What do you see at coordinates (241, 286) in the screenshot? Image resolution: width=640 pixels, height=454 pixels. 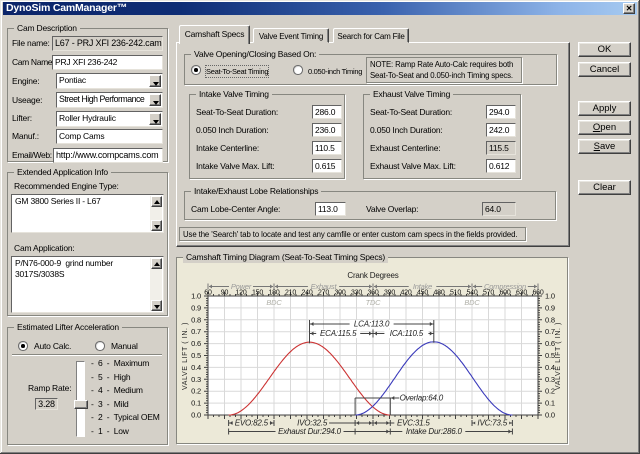 I see `svg-text: Power` at bounding box center [241, 286].